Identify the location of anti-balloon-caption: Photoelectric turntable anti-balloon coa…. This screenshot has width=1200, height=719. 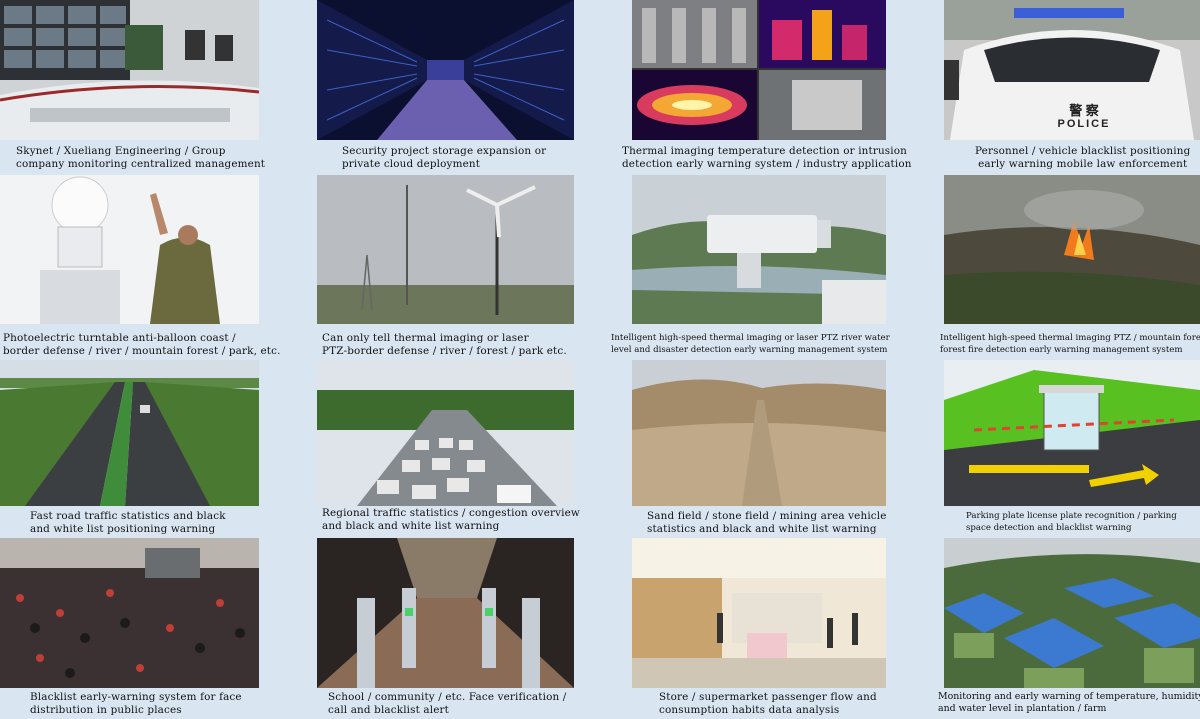
(142, 344).